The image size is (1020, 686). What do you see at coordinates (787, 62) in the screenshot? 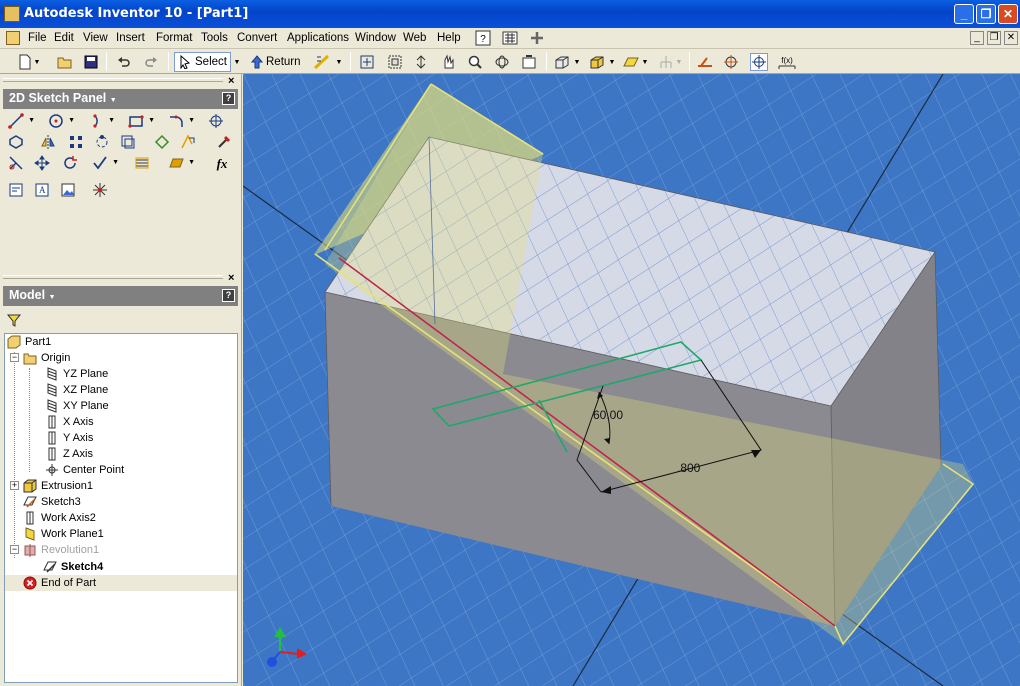
I see `parameters-icon: f(x)` at bounding box center [787, 62].